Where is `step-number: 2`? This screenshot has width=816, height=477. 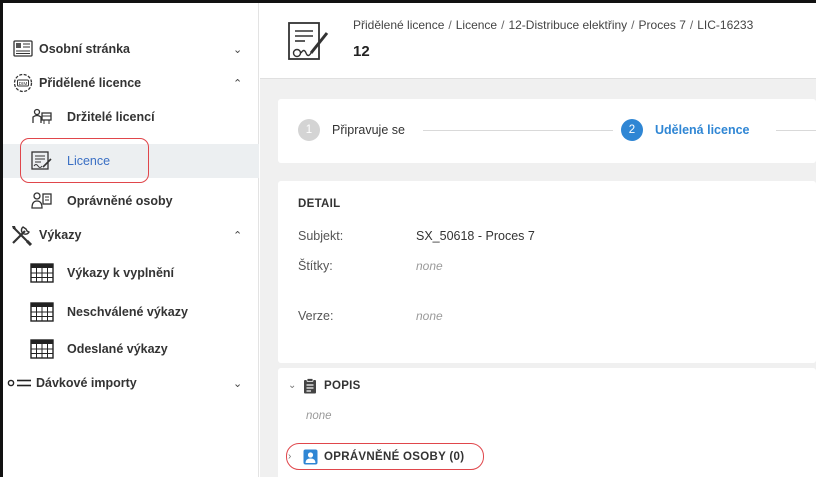
step-number: 2 is located at coordinates (632, 130).